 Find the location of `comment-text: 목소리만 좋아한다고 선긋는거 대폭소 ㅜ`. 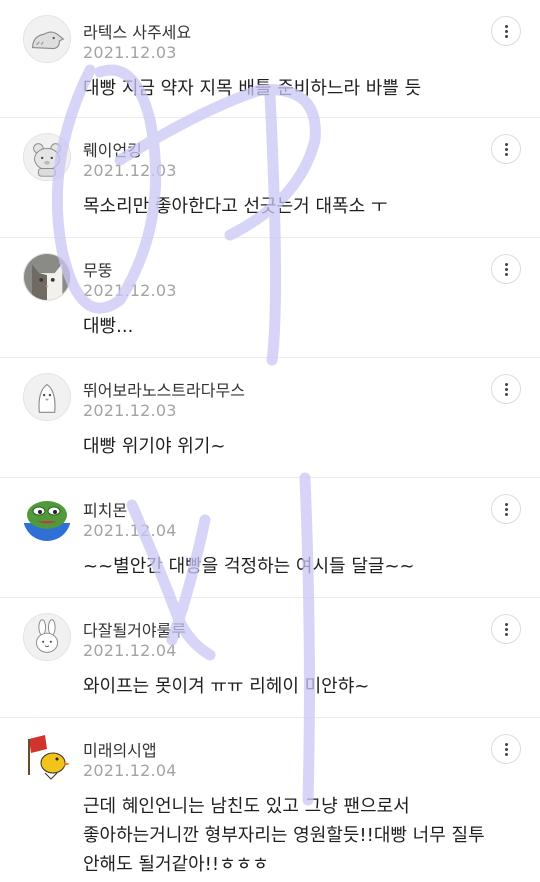

comment-text: 목소리만 좋아한다고 선긋는거 대폭소 ㅜ is located at coordinates (235, 206).